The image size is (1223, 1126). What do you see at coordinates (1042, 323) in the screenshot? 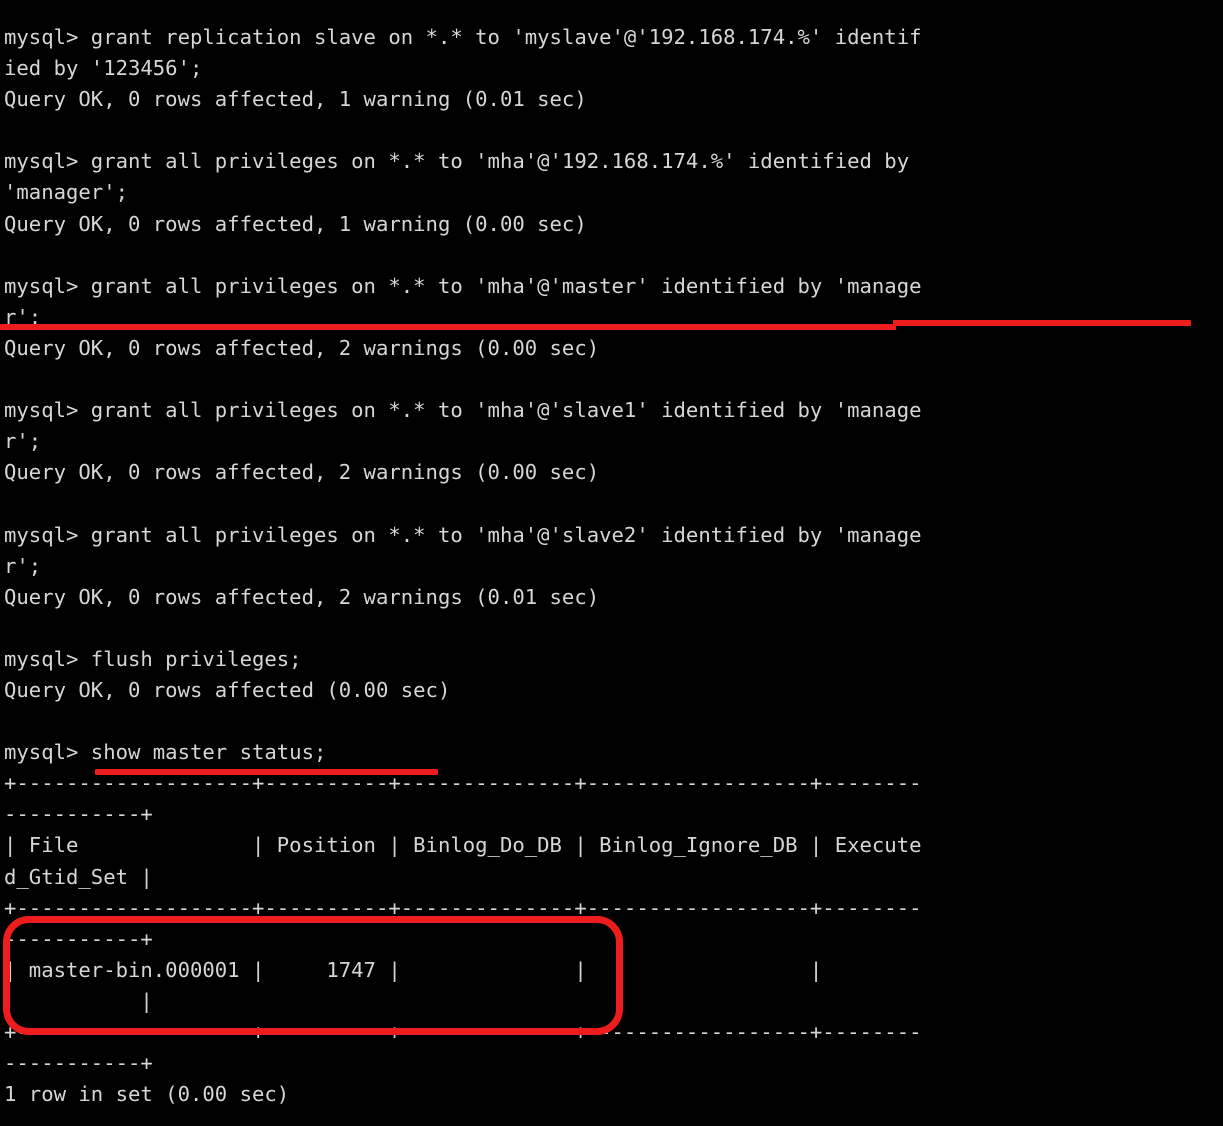
I see `underline-grant-mha-master-tail` at bounding box center [1042, 323].